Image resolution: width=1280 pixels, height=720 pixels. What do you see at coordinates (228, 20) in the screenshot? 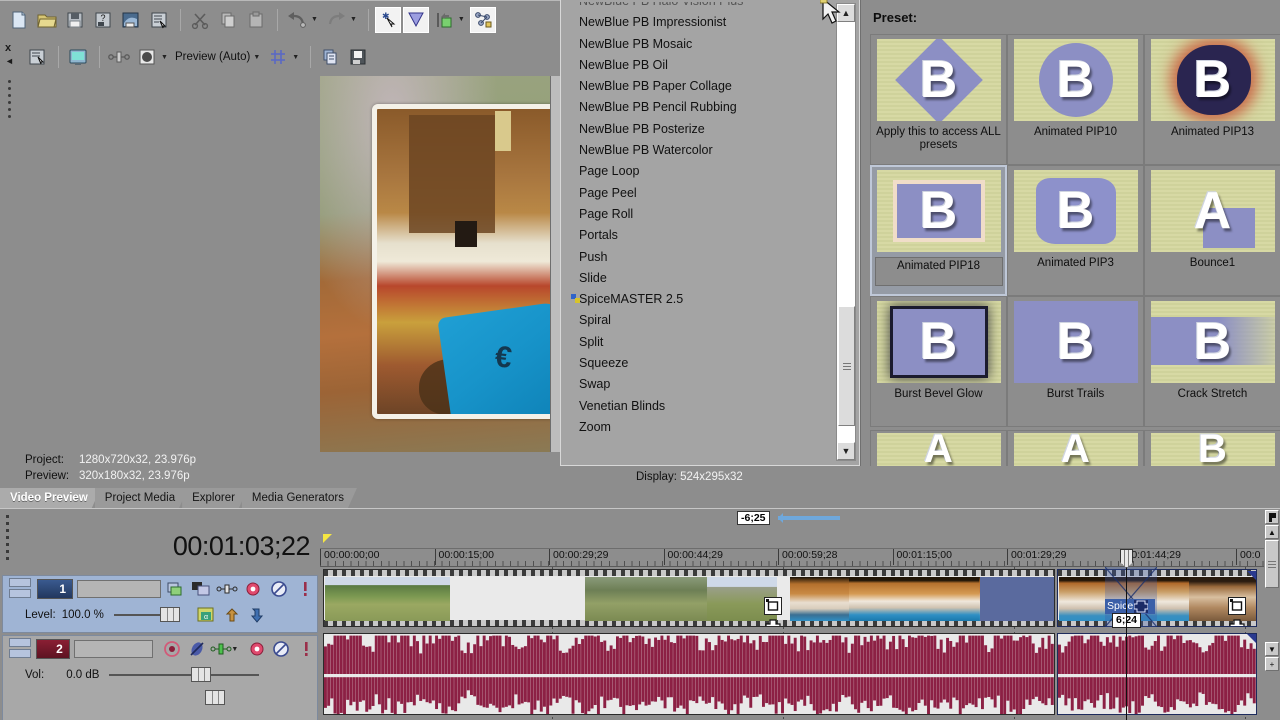
I see `copy-button` at bounding box center [228, 20].